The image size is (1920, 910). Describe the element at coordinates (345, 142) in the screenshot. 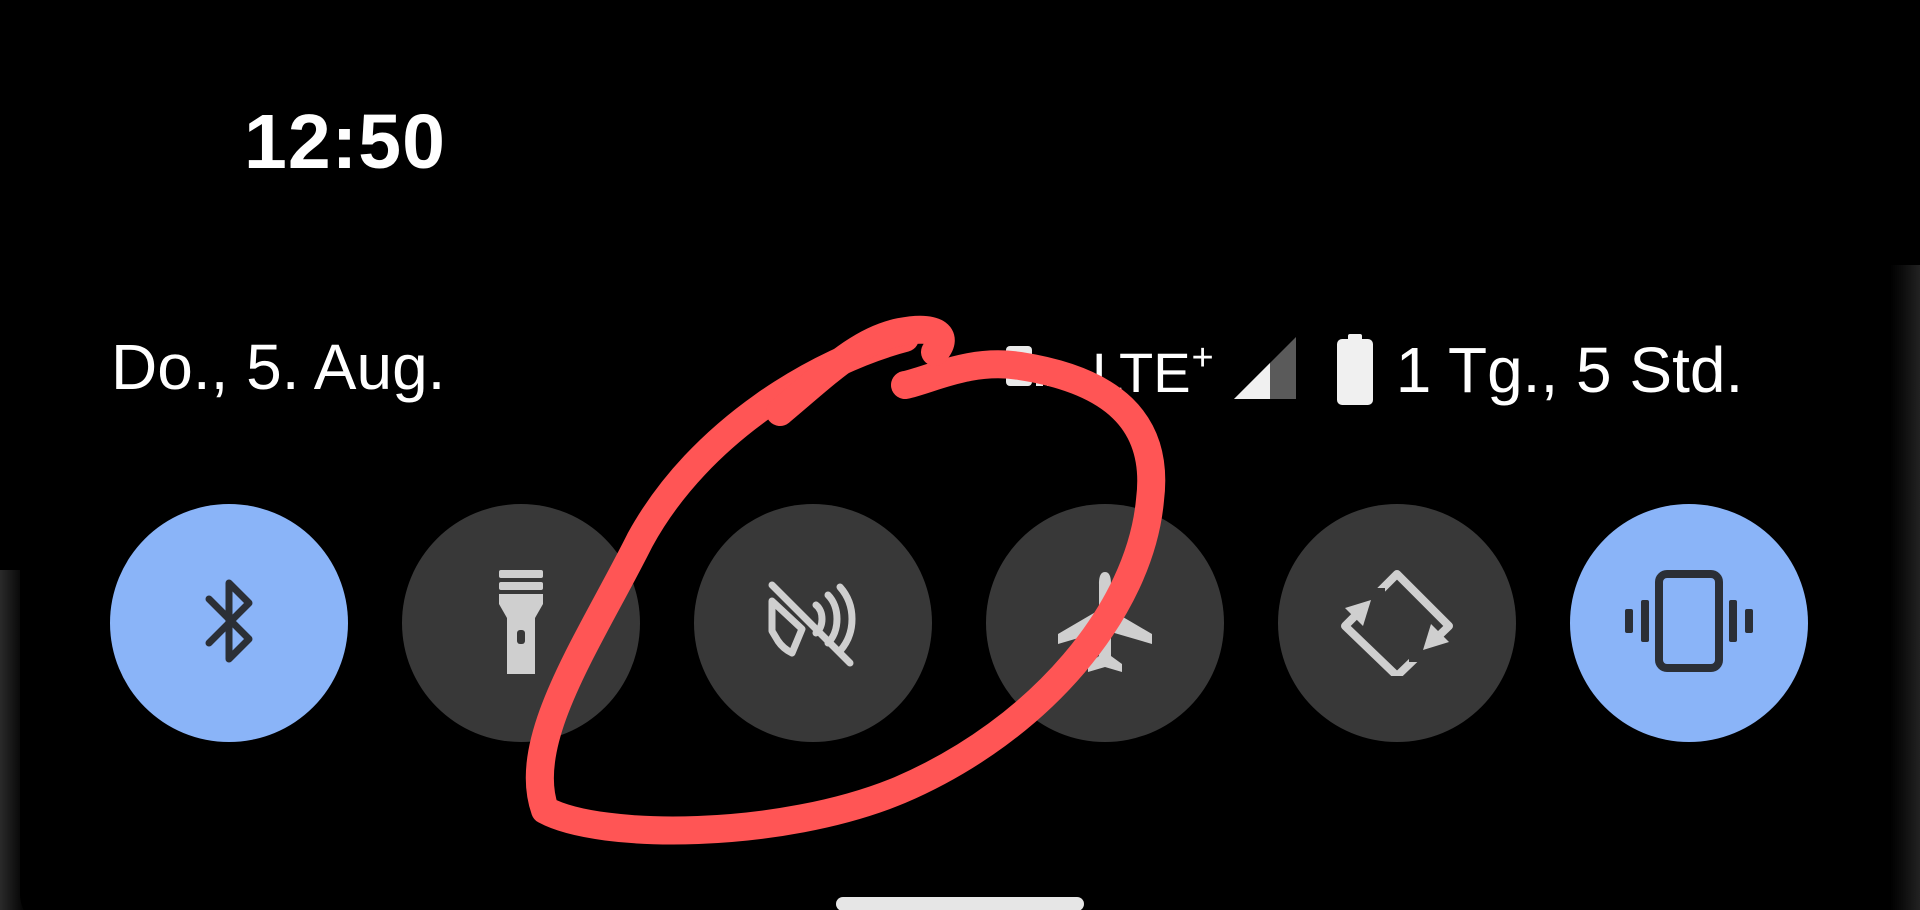

I see `status-clock: 12:50` at that location.